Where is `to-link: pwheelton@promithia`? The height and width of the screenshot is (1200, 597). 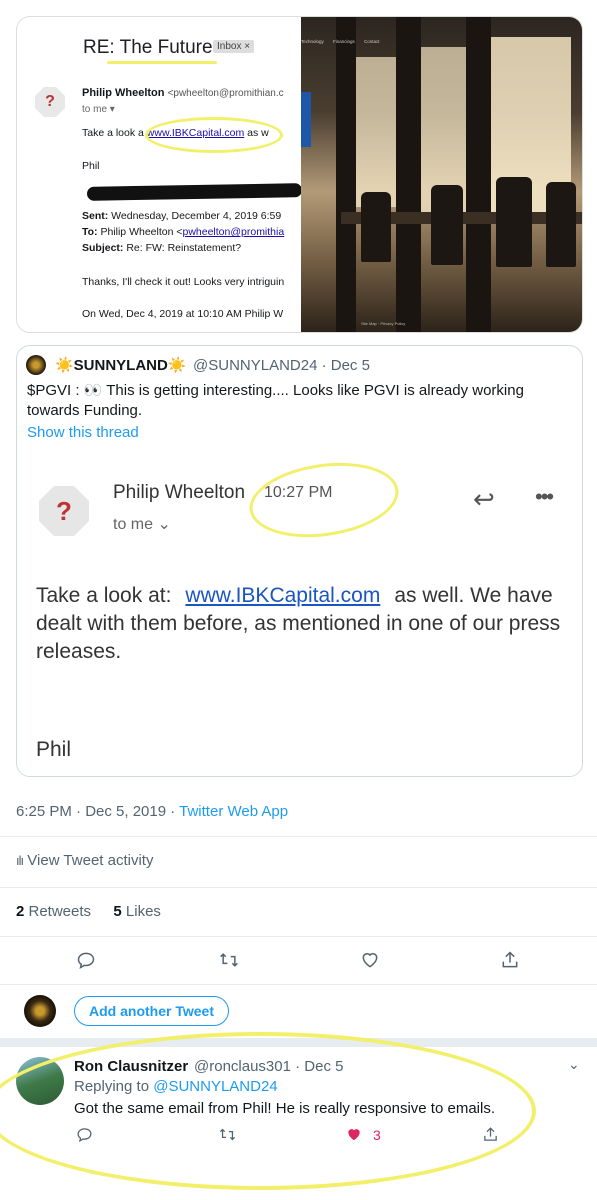
to-link: pwheelton@promithia is located at coordinates (233, 232).